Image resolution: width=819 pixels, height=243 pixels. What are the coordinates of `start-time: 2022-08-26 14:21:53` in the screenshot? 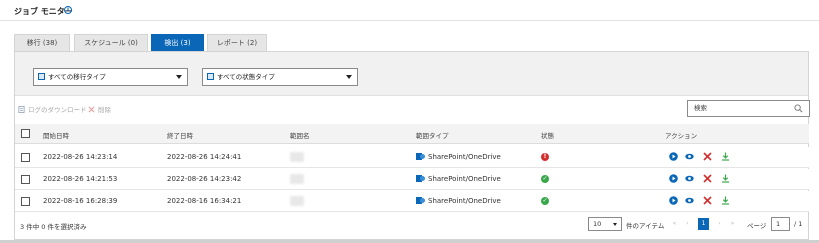 It's located at (80, 179).